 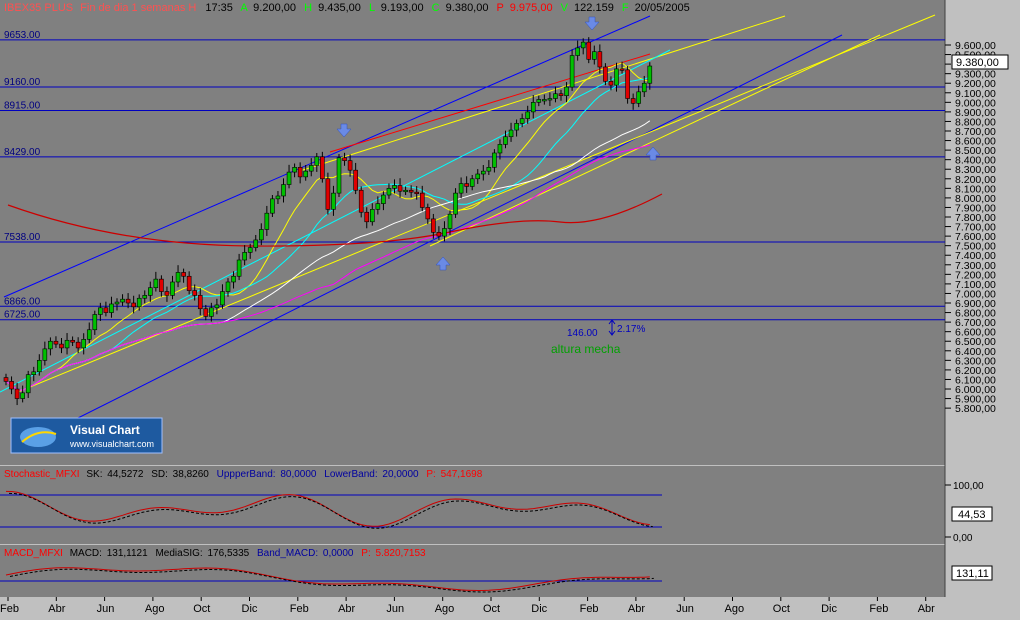 I want to click on visual-chart-logo: Visual Chart www.visualchart.com, so click(x=86, y=435).